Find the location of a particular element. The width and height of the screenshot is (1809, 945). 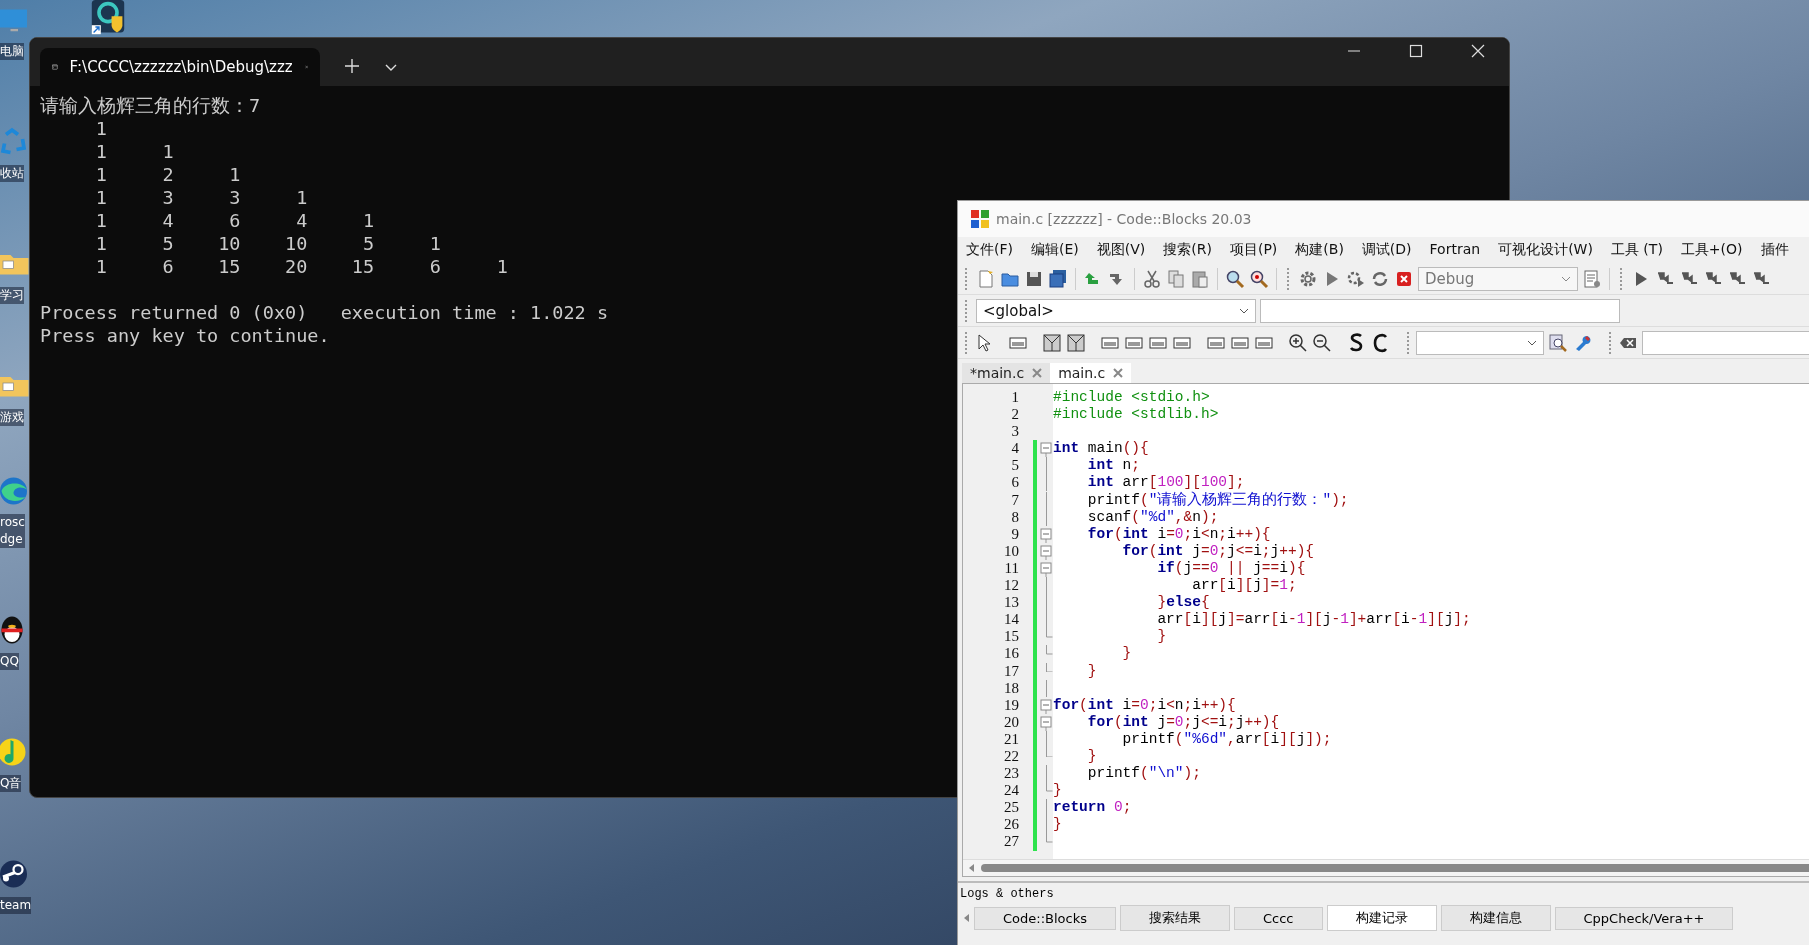

menu-item: 调试(D) is located at coordinates (1386, 250).